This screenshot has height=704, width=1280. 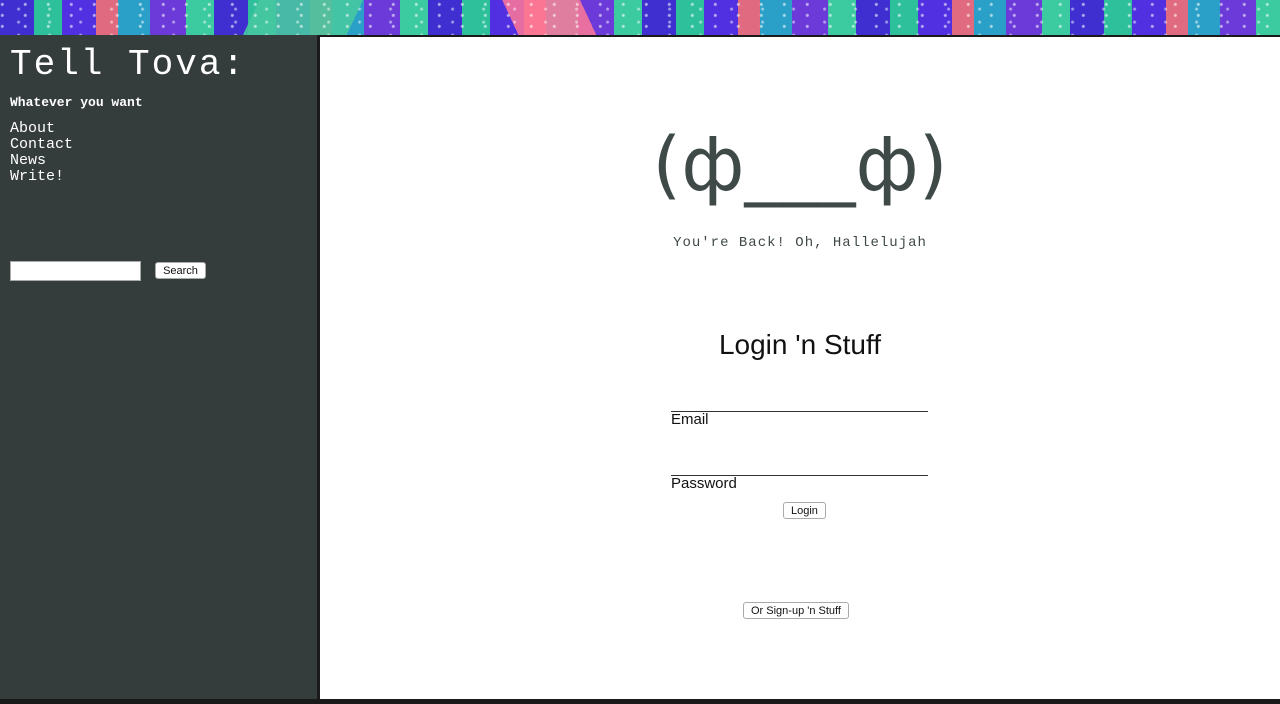 What do you see at coordinates (799, 465) in the screenshot?
I see `password-field` at bounding box center [799, 465].